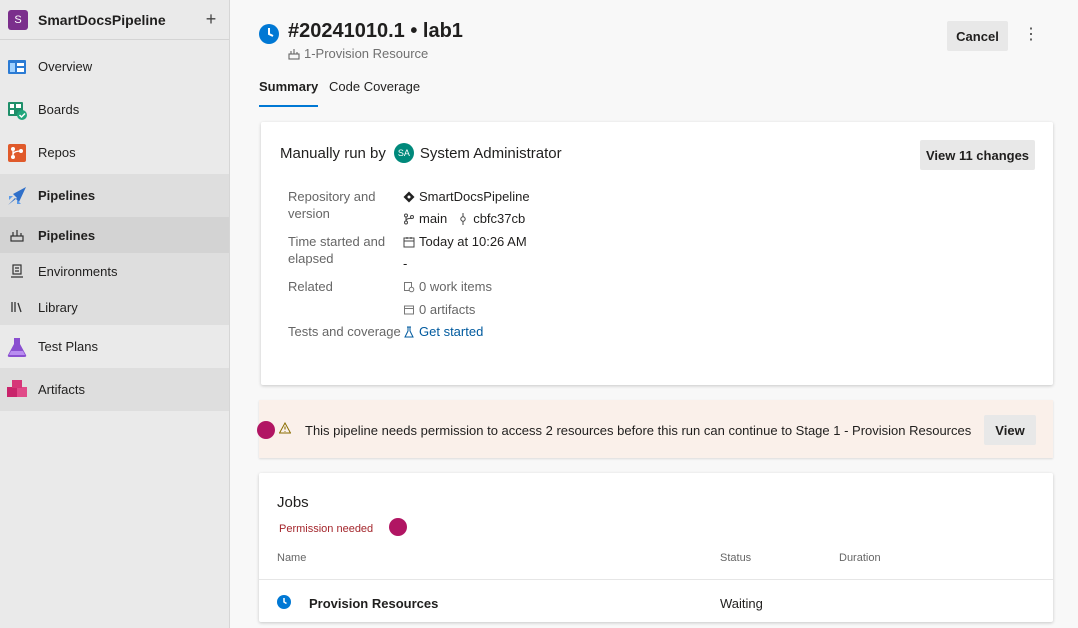  Describe the element at coordinates (17, 196) in the screenshot. I see `pipelines-icon` at that location.